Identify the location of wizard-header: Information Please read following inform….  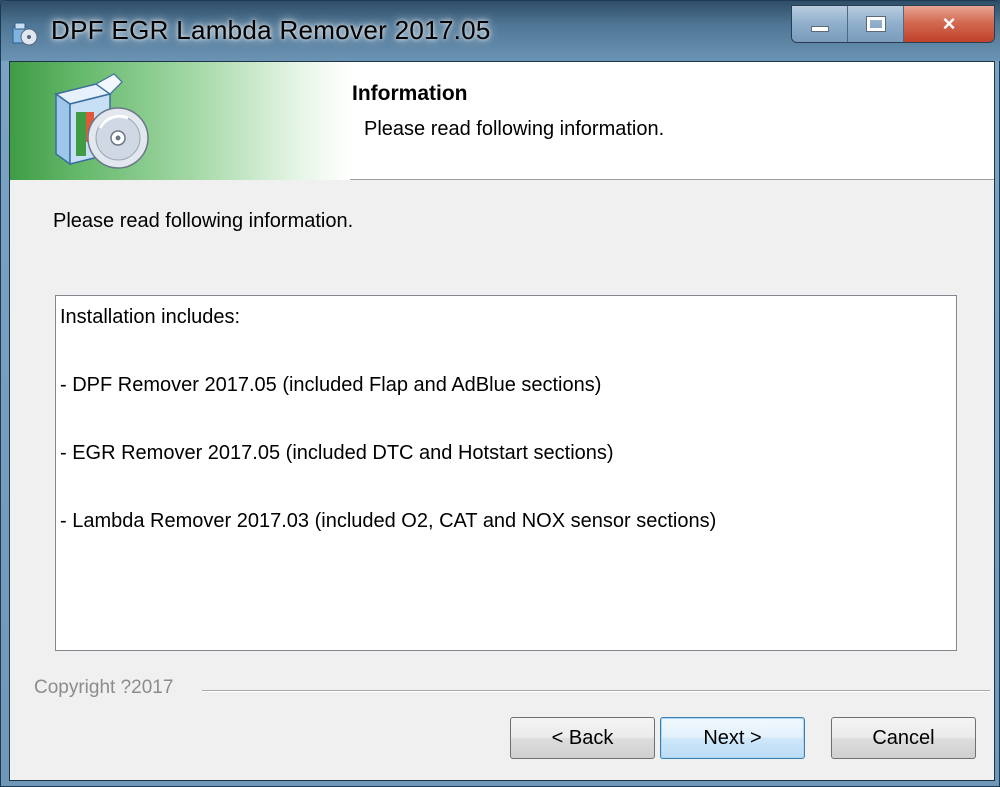
(502, 121).